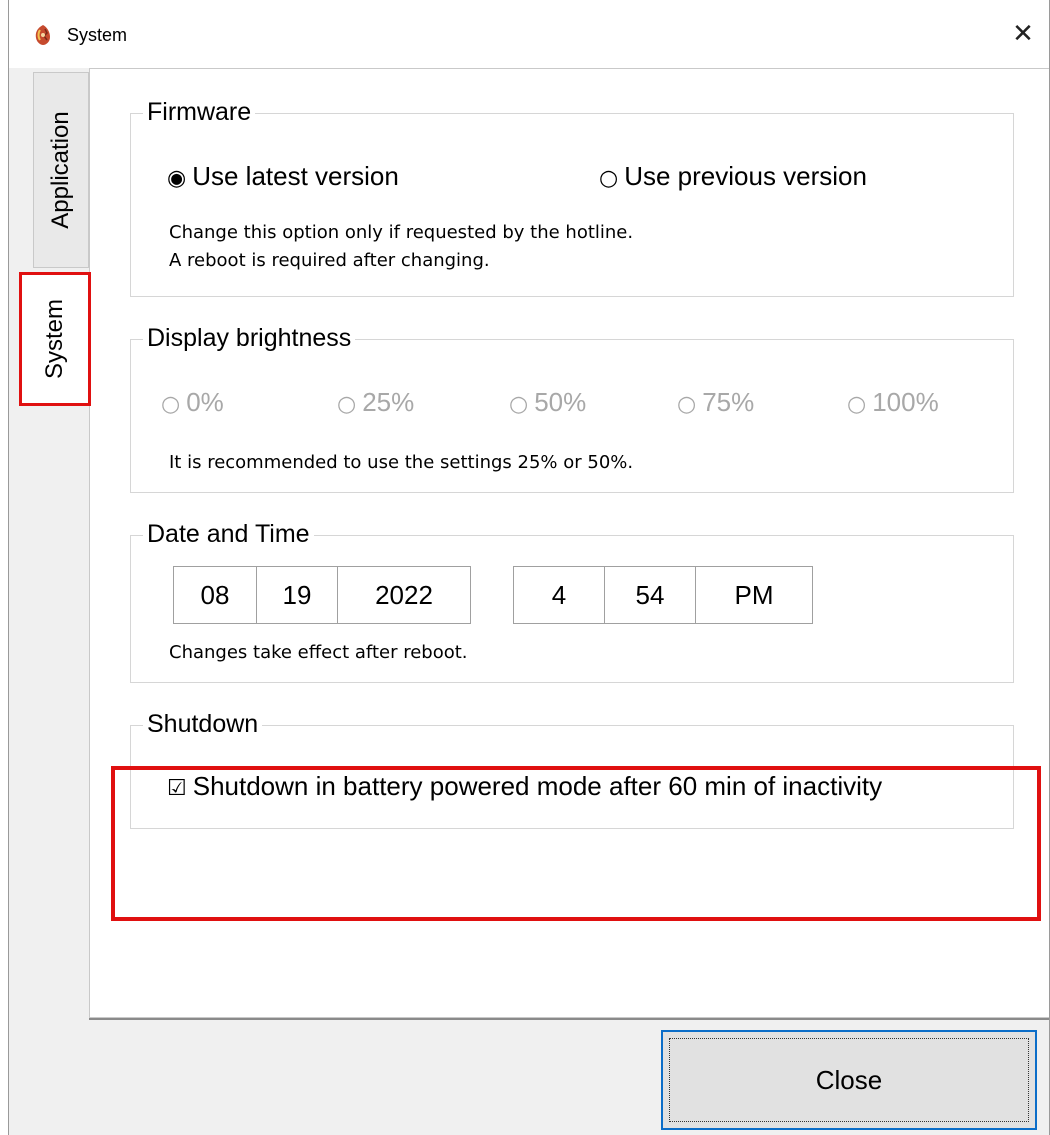 This screenshot has width=1050, height=1135. I want to click on ampm-field: PM, so click(754, 595).